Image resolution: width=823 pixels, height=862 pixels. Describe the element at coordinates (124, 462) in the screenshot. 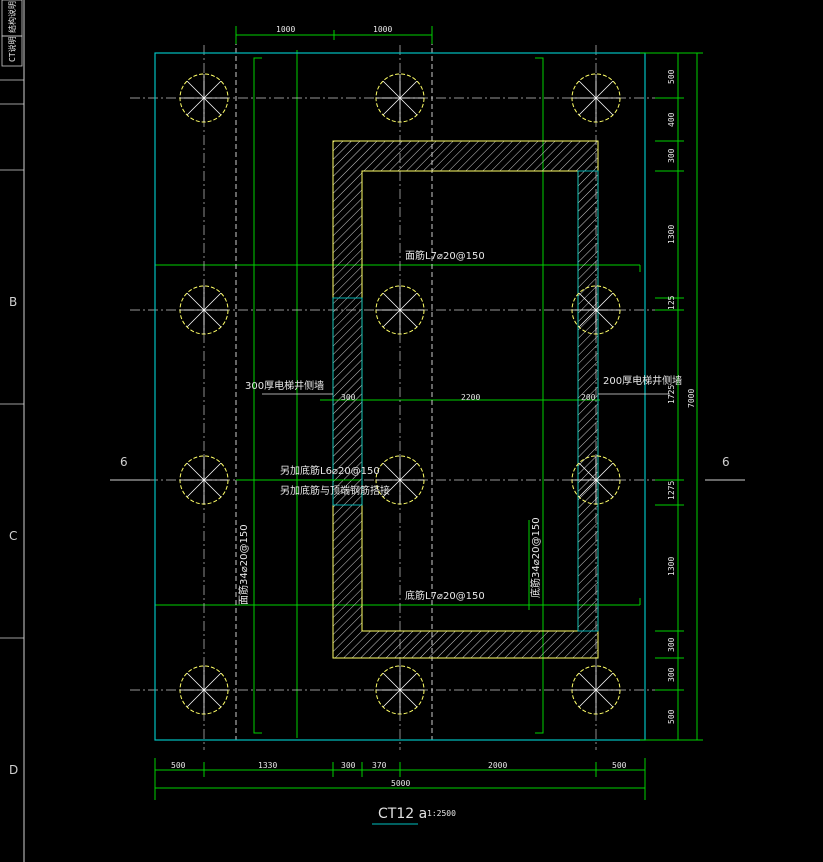

I see `section-mark-left: 6` at that location.